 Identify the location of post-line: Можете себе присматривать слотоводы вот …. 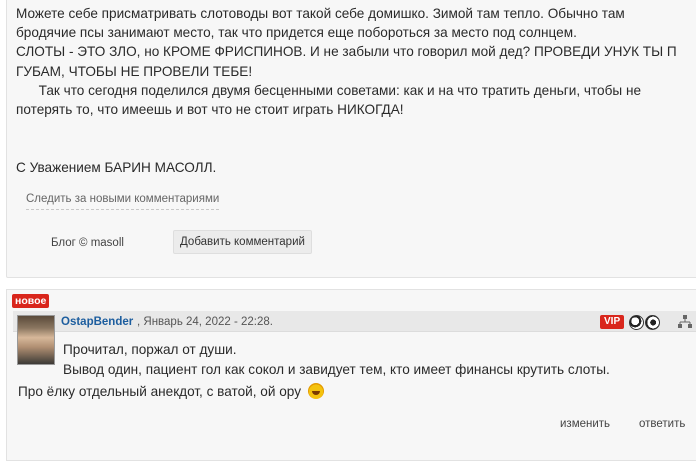
(320, 13).